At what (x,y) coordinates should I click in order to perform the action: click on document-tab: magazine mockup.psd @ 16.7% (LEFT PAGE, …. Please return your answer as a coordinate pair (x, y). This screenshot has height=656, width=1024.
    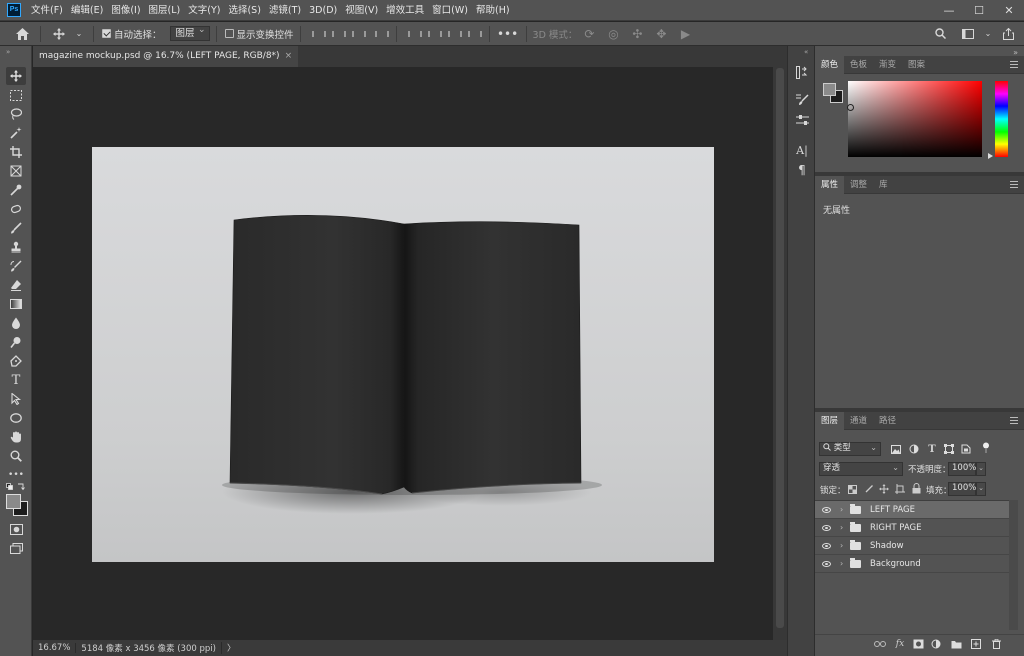
    Looking at the image, I should click on (166, 56).